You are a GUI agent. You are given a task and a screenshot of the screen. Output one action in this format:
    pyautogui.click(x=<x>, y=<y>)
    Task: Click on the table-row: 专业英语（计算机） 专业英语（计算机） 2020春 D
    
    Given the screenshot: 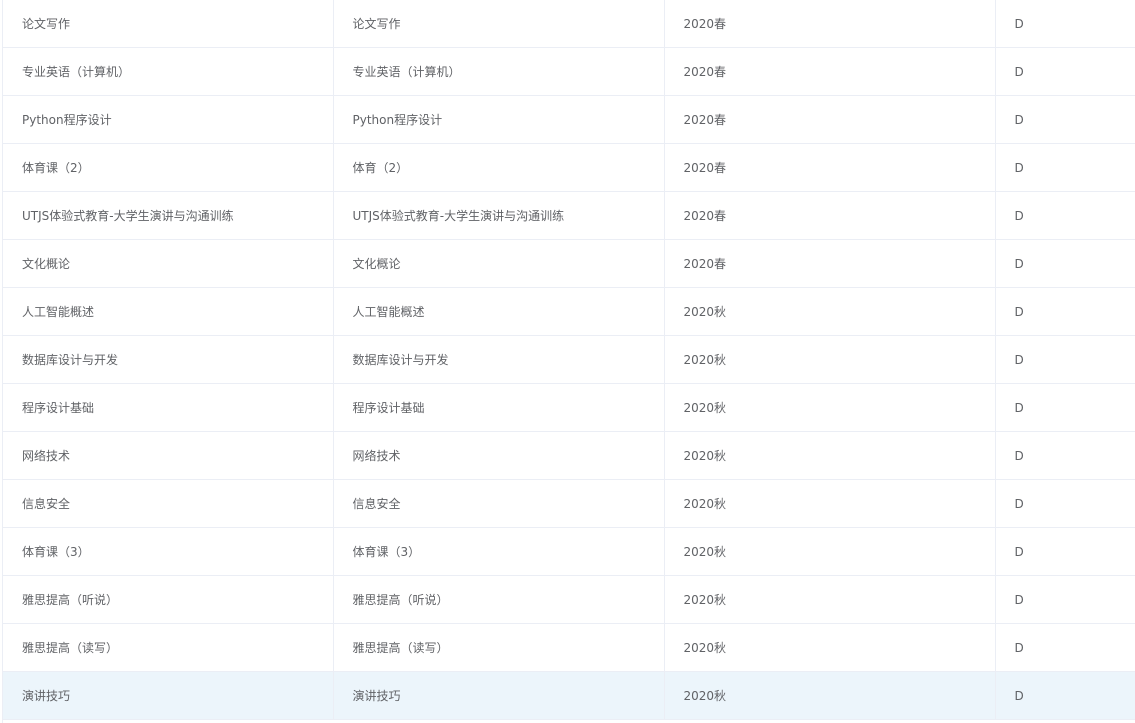 What is the action you would take?
    pyautogui.click(x=569, y=71)
    